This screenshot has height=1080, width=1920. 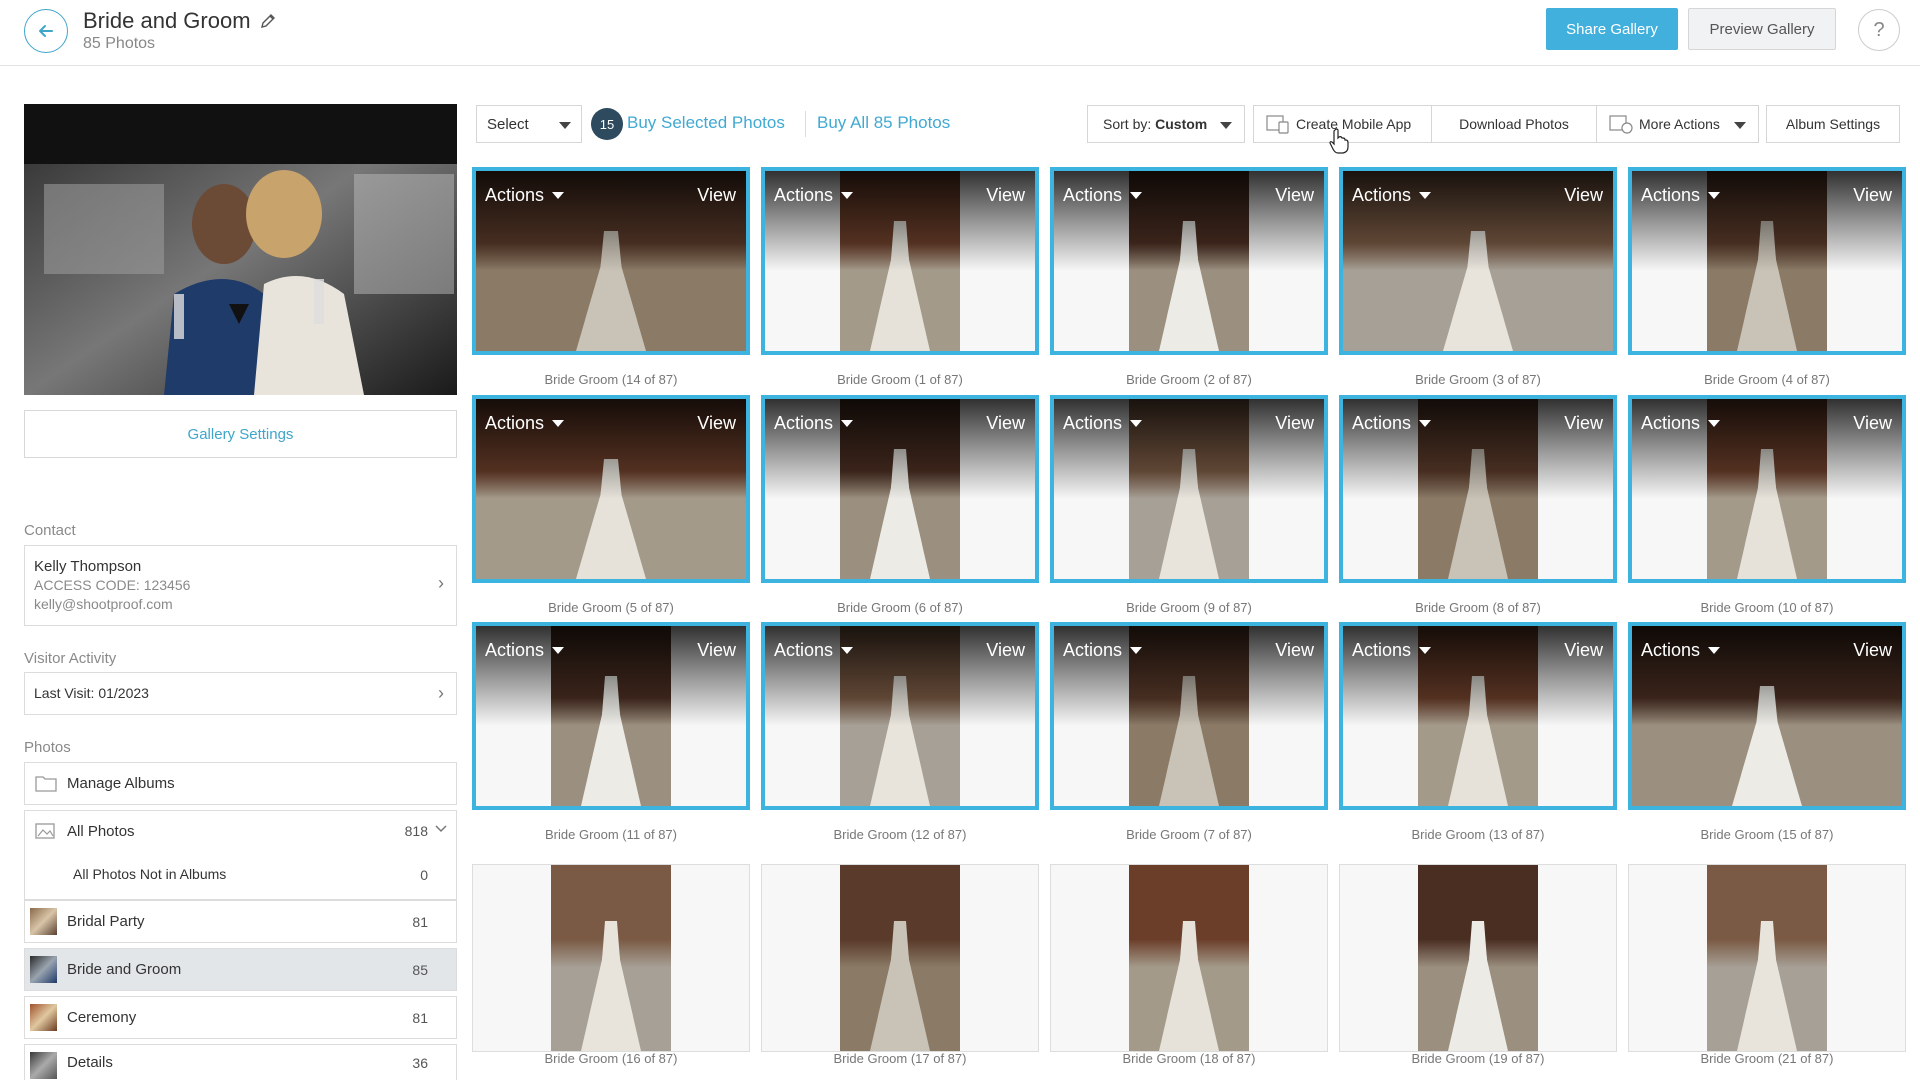 What do you see at coordinates (268, 21) in the screenshot?
I see `pencil-icon` at bounding box center [268, 21].